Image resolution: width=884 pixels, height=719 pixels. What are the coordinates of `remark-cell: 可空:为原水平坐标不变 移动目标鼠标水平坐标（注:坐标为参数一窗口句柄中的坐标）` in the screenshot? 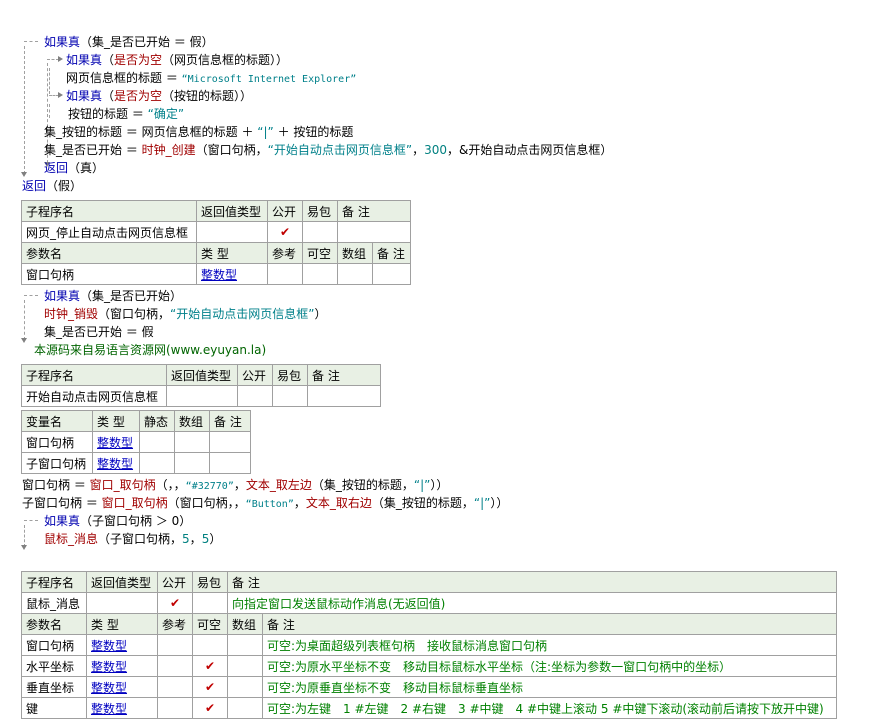 It's located at (549, 666).